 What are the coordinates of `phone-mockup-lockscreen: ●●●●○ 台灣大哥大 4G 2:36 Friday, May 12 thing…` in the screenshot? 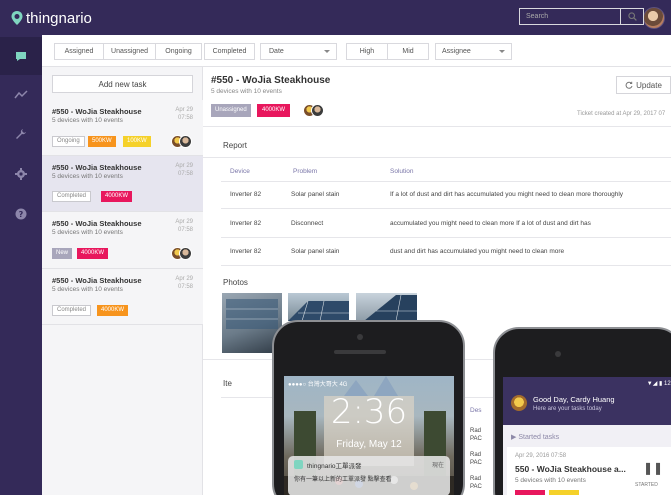 It's located at (368, 407).